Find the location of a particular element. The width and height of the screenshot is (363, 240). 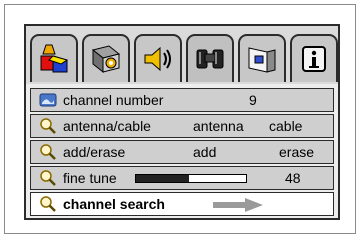

tab-picture is located at coordinates (54, 58).